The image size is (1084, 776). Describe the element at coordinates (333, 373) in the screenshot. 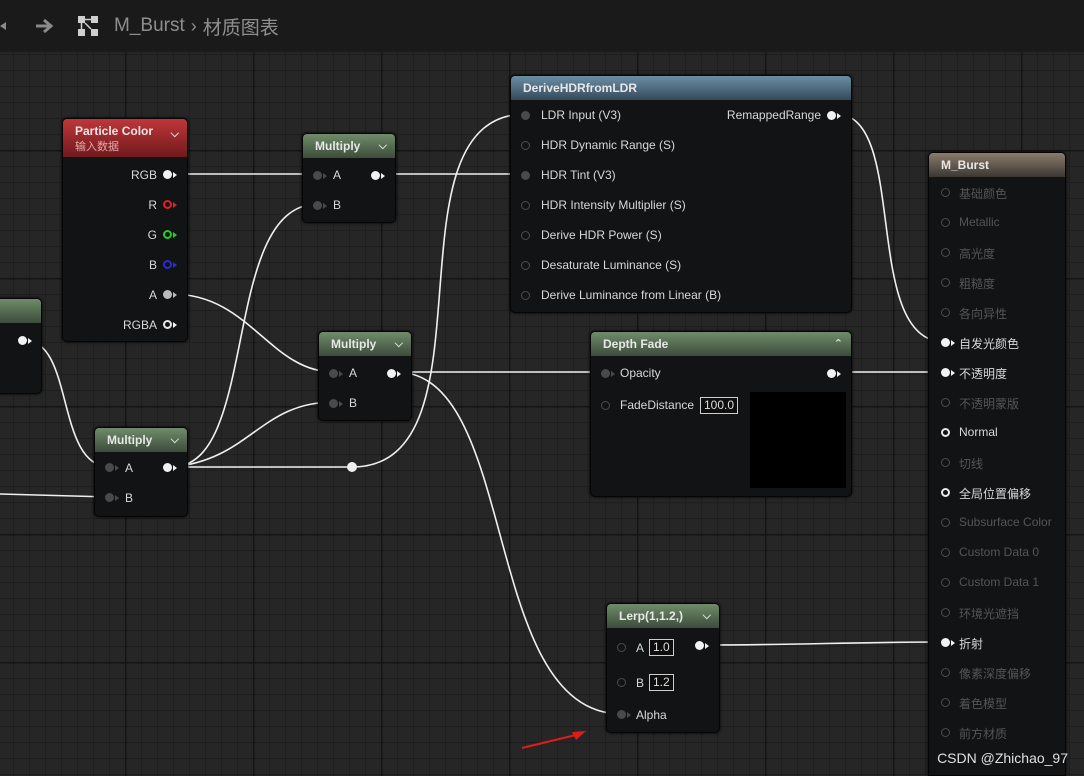

I see `multiply-mid-pin-a` at that location.